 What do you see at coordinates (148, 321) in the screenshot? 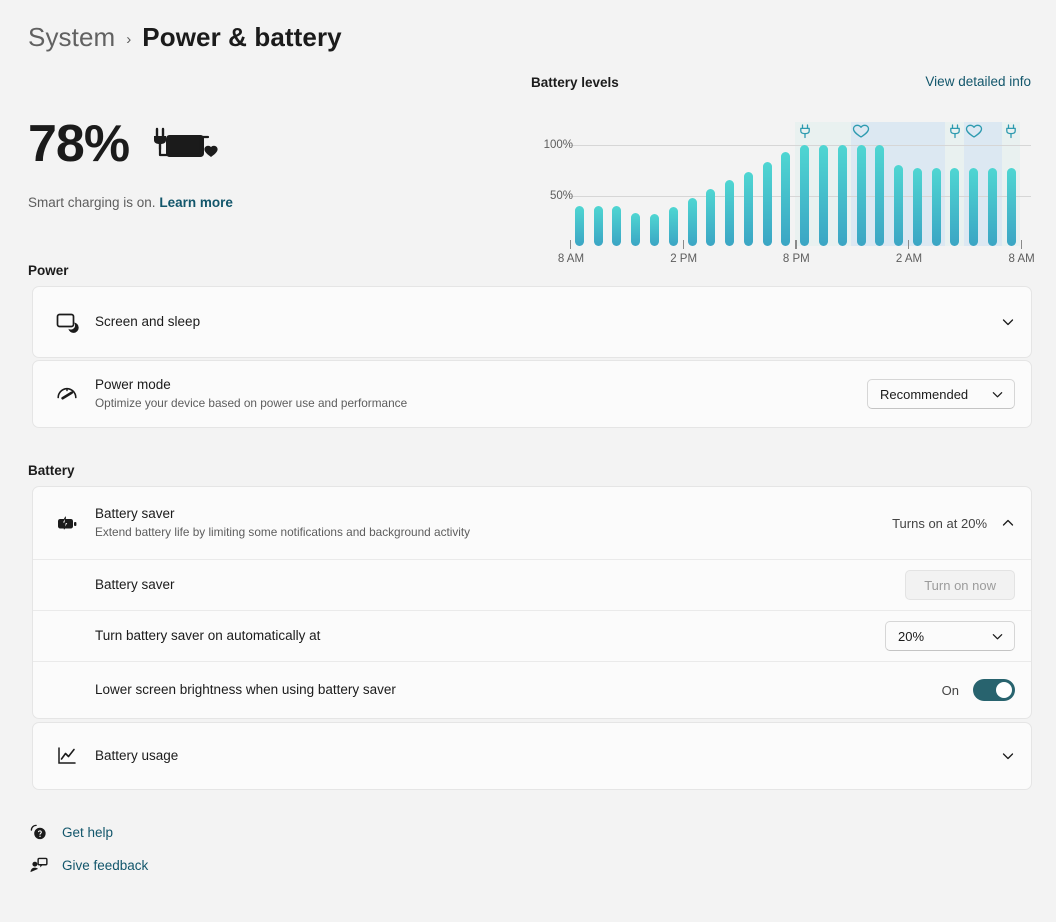
I see `row-screen-and-sleep-title: Screen and sleep` at bounding box center [148, 321].